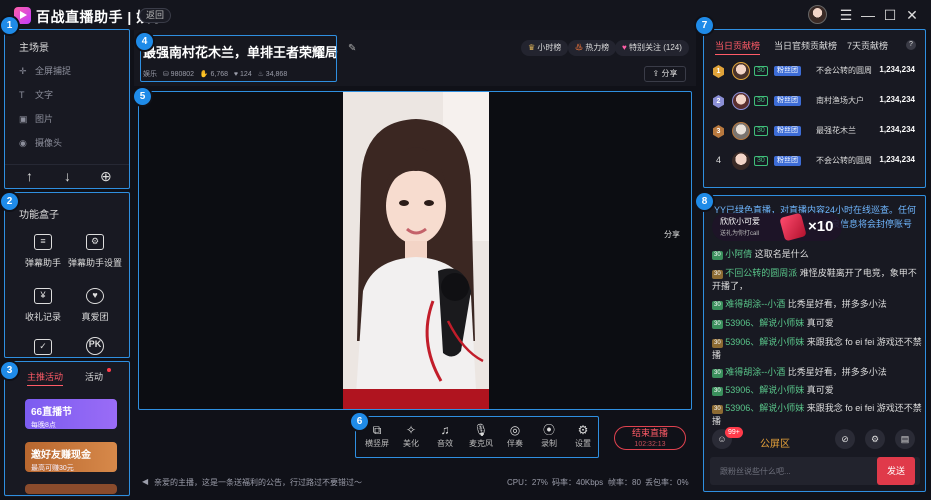 The width and height of the screenshot is (931, 500). What do you see at coordinates (95, 349) in the screenshot?
I see `tool-pk: PK` at bounding box center [95, 349].